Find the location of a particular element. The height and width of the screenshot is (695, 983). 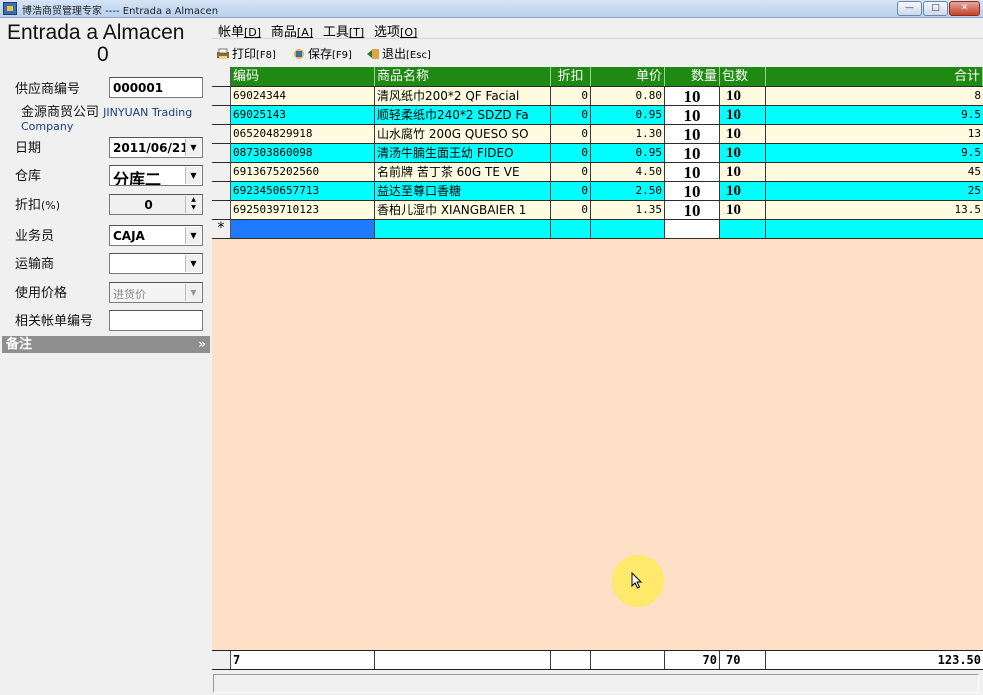

new-cell-total is located at coordinates (874, 229).